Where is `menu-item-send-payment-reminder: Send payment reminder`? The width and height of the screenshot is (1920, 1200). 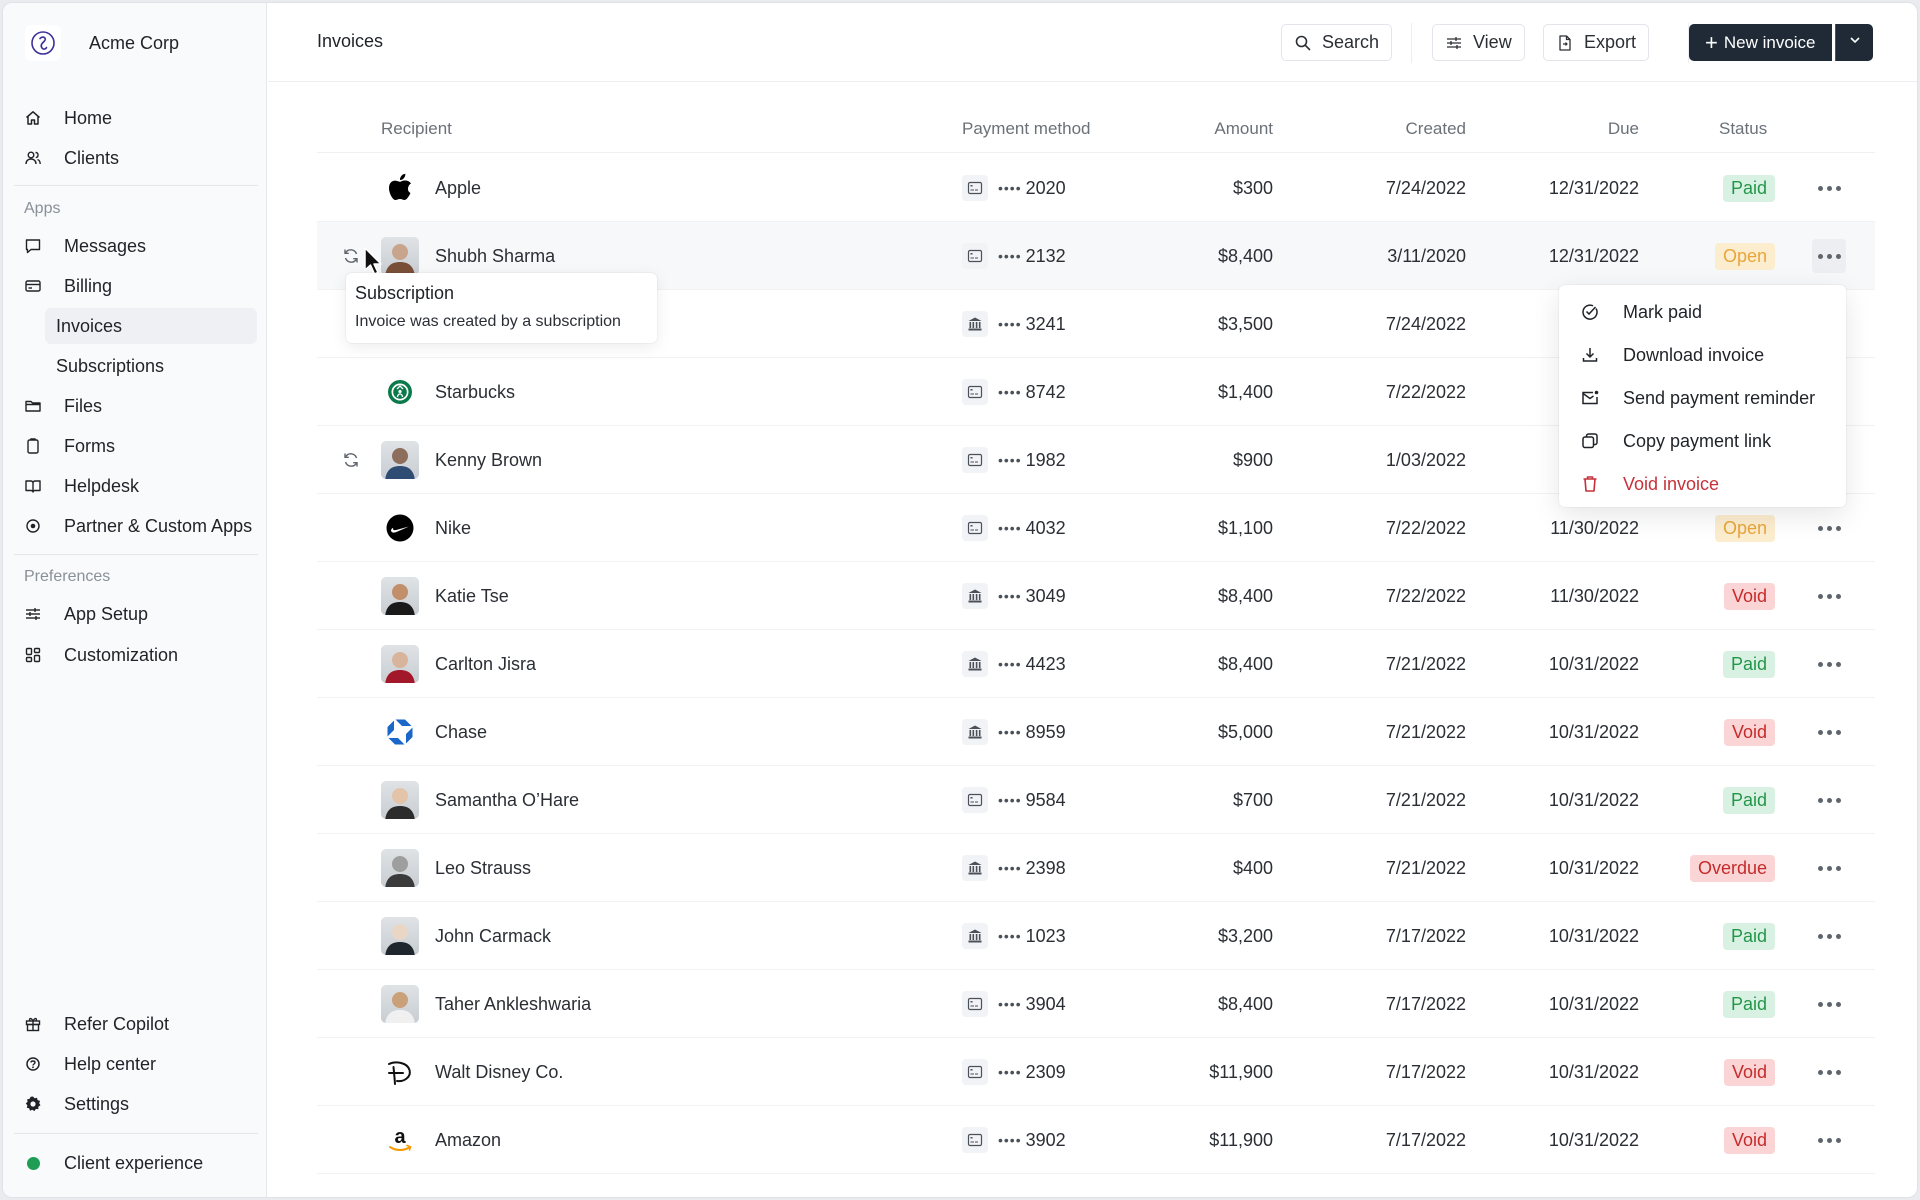 menu-item-send-payment-reminder: Send payment reminder is located at coordinates (1702, 398).